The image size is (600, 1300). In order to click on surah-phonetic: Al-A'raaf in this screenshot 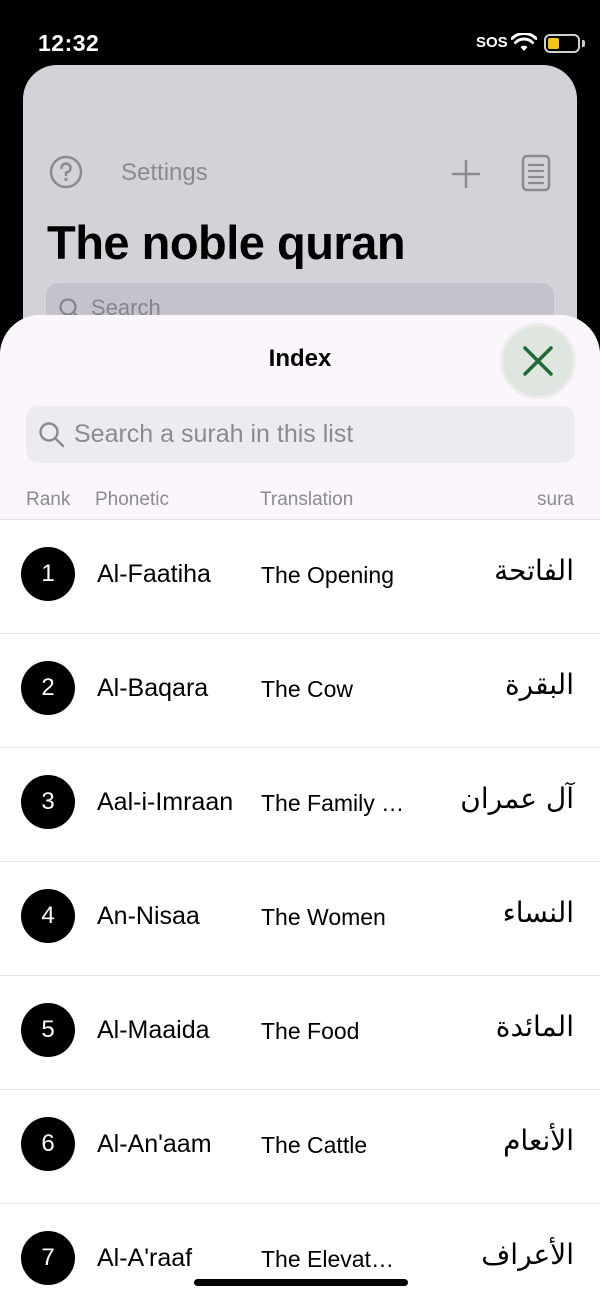, I will do `click(145, 1258)`.